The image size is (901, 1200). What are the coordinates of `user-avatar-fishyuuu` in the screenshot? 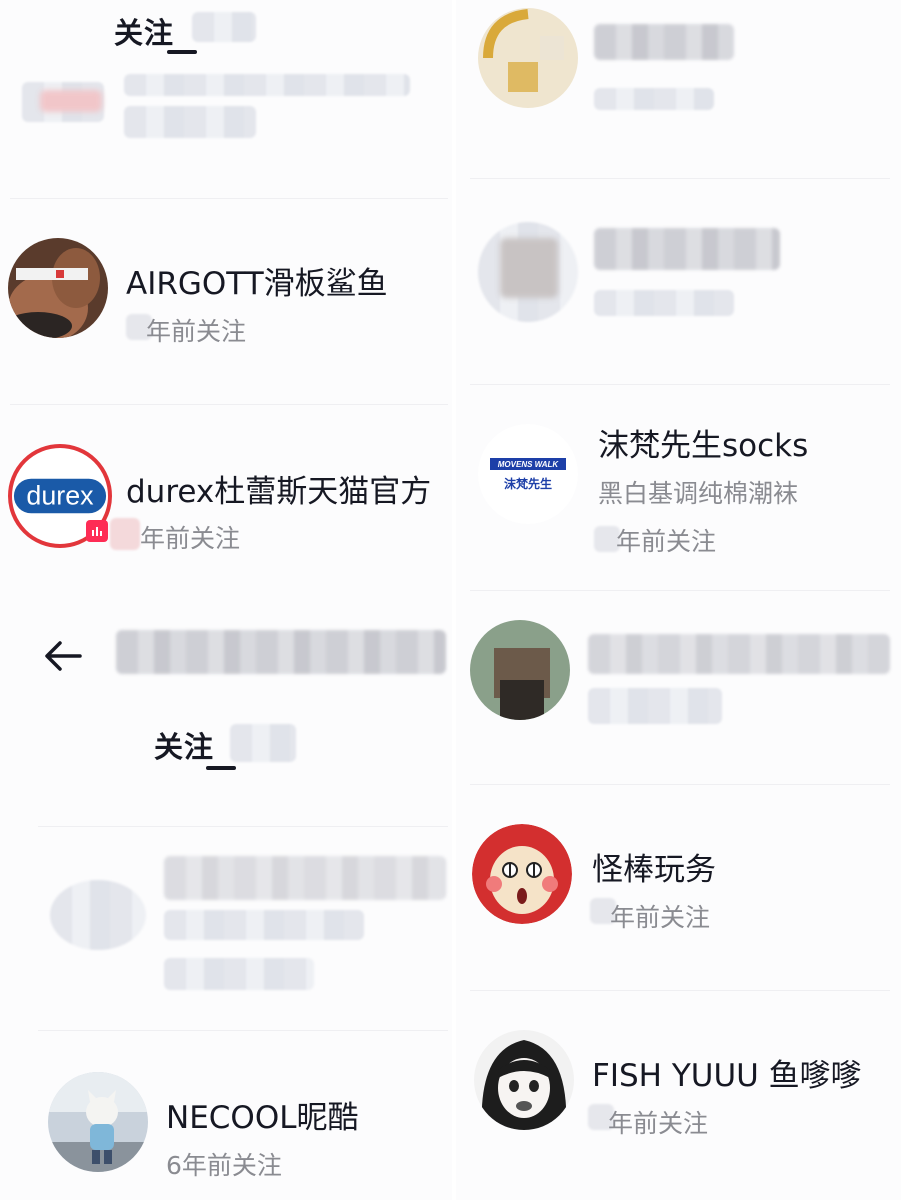 It's located at (524, 1080).